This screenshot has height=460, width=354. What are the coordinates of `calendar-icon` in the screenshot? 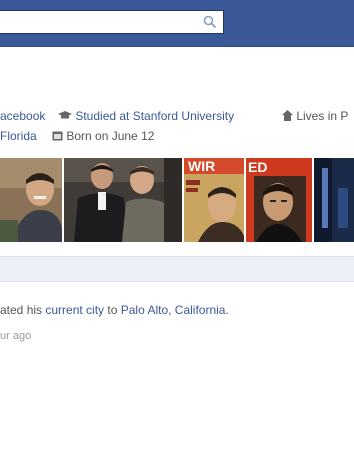 It's located at (57, 136).